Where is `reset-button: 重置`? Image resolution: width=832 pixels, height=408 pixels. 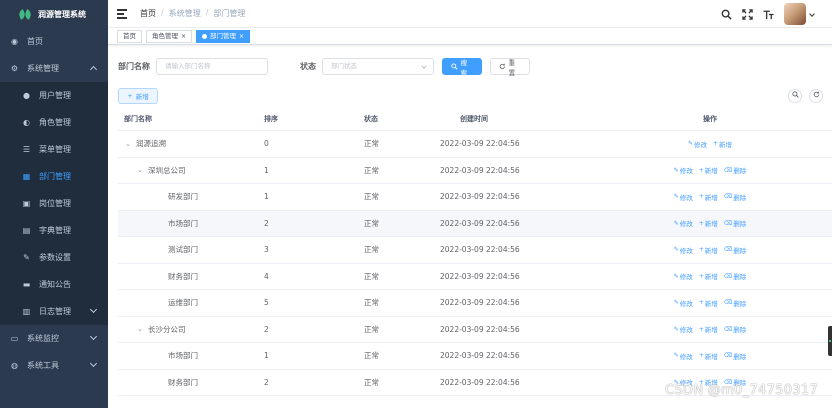 reset-button: 重置 is located at coordinates (510, 67).